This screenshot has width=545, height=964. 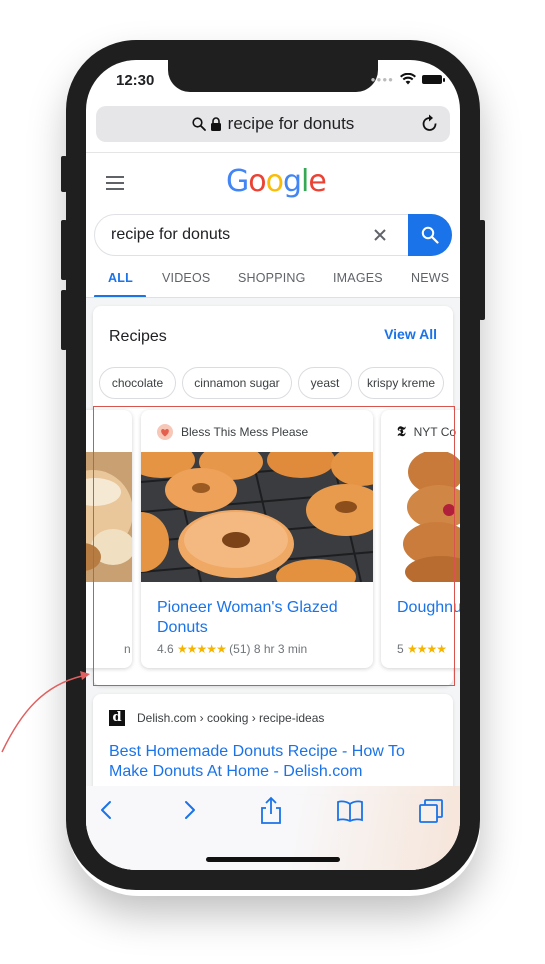 I want to click on tab-shopping: SHOPPING, so click(x=272, y=278).